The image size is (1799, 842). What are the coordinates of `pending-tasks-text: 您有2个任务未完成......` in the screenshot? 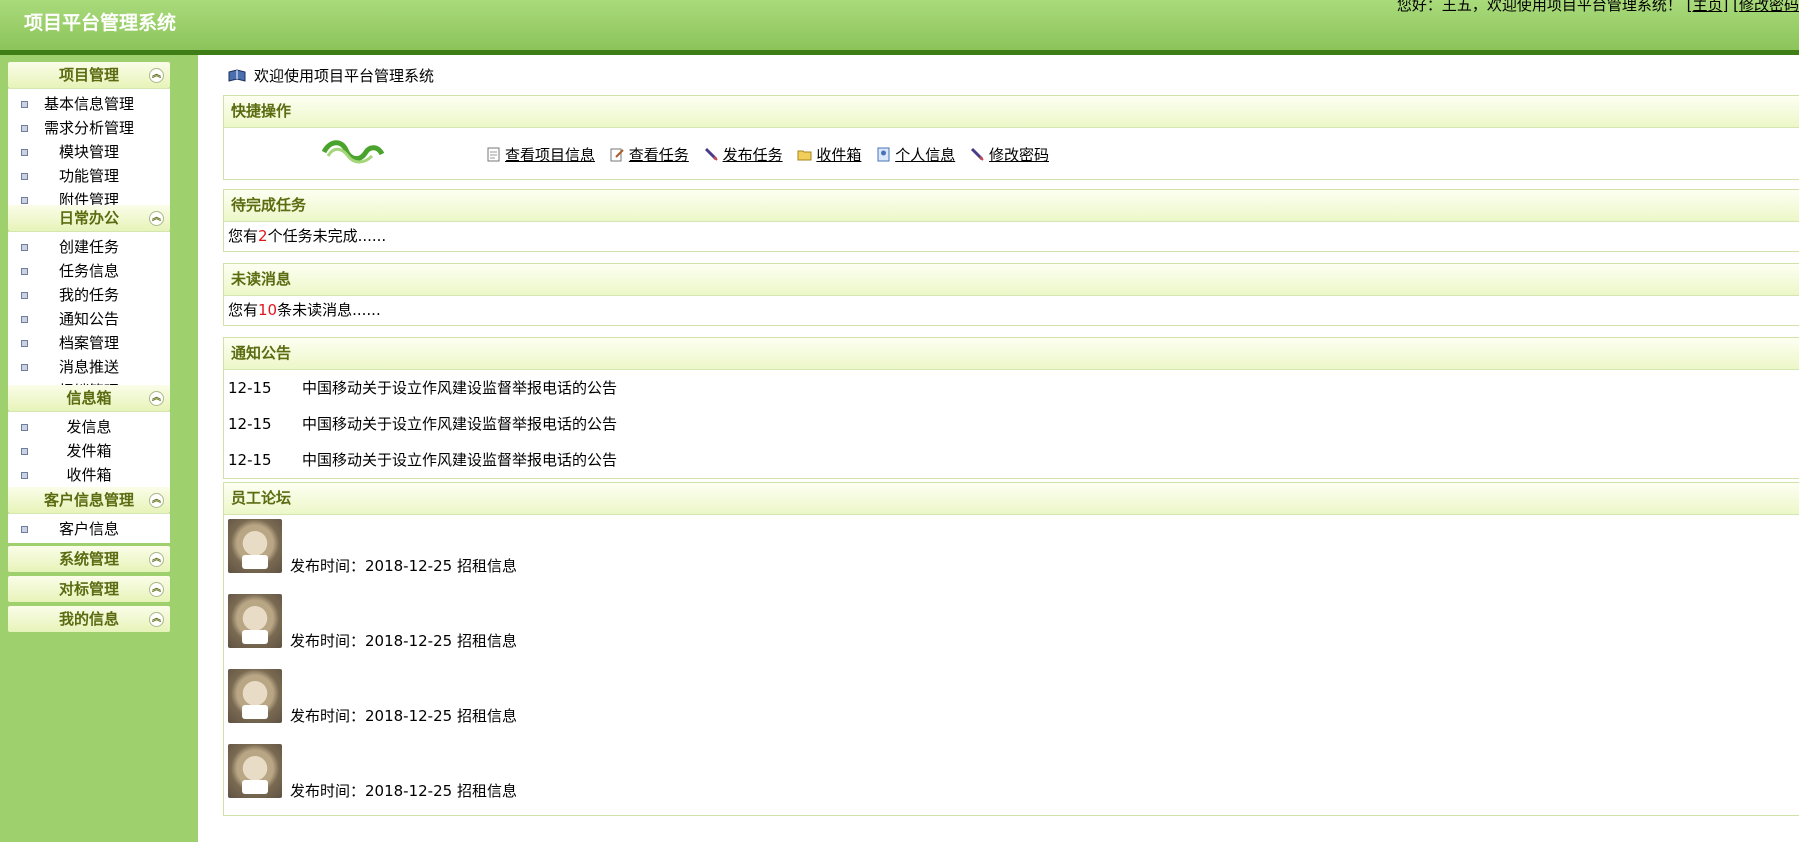 It's located at (1011, 236).